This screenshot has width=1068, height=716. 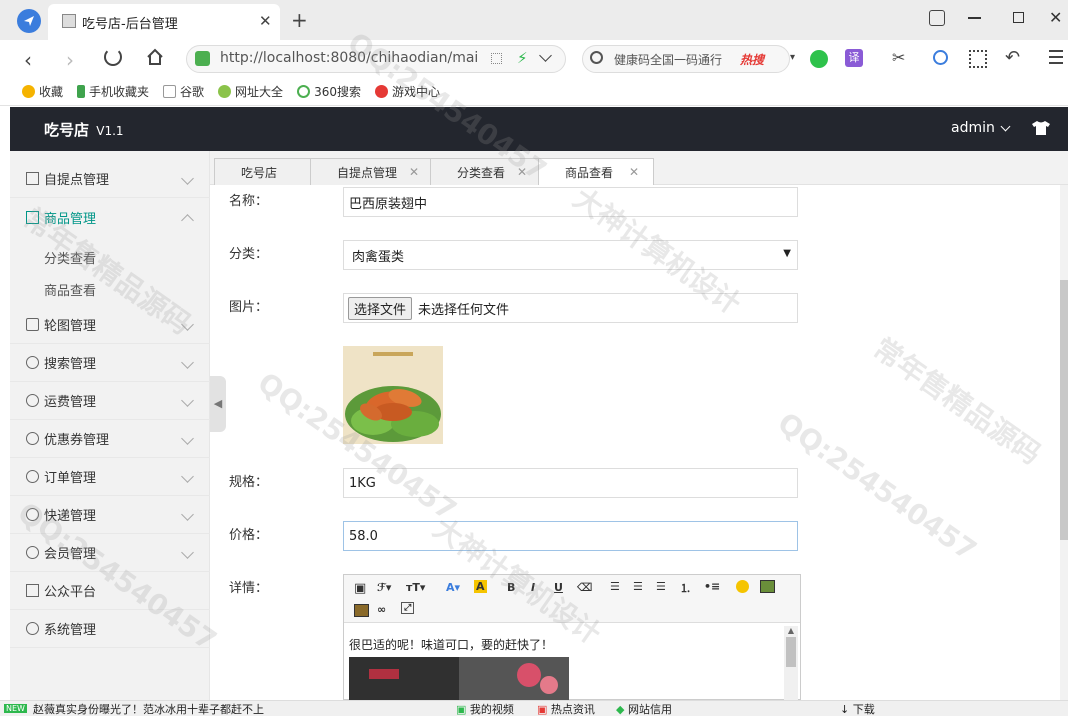 I want to click on sidebar-item-carousel: 轮图管理, so click(x=110, y=325).